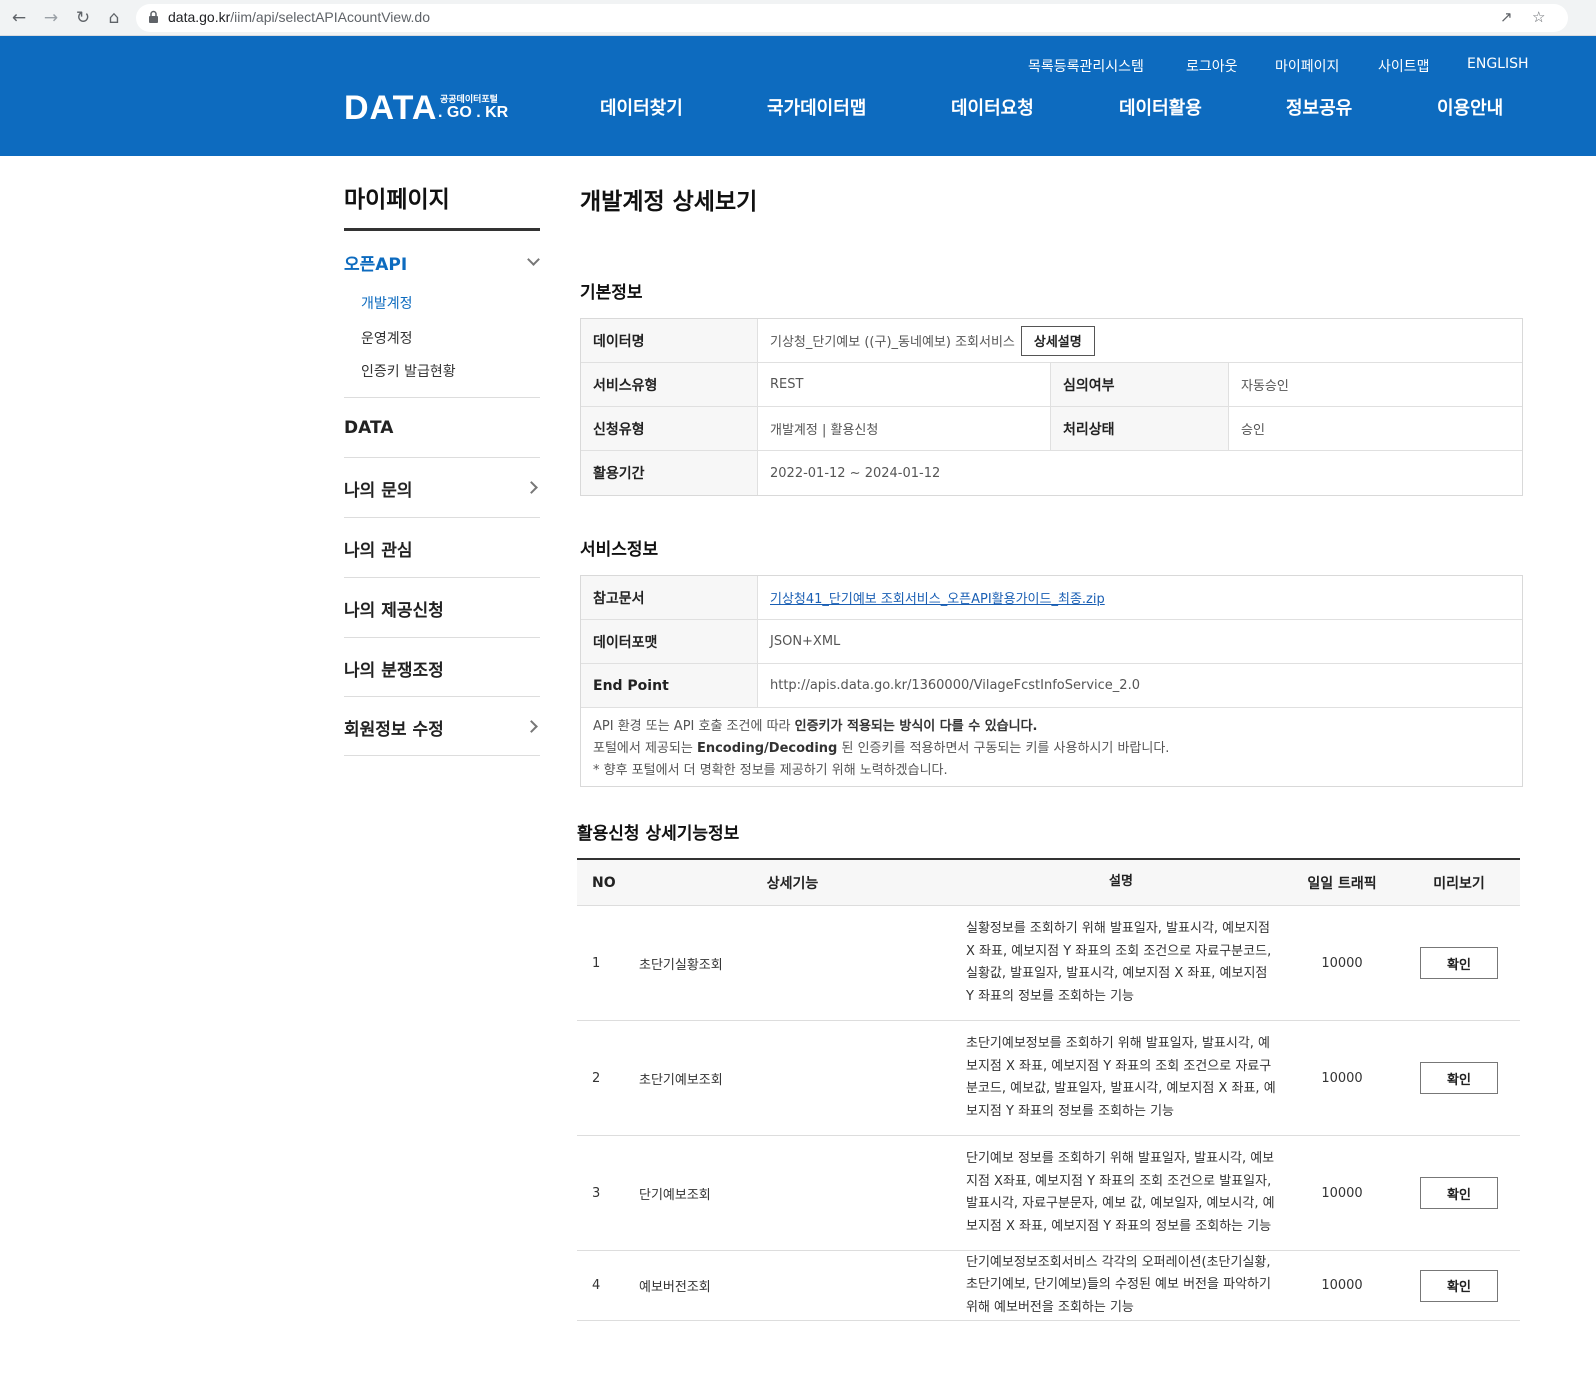  Describe the element at coordinates (408, 371) in the screenshot. I see `sidebar-sub-key-status: 인증키 발급현황` at that location.